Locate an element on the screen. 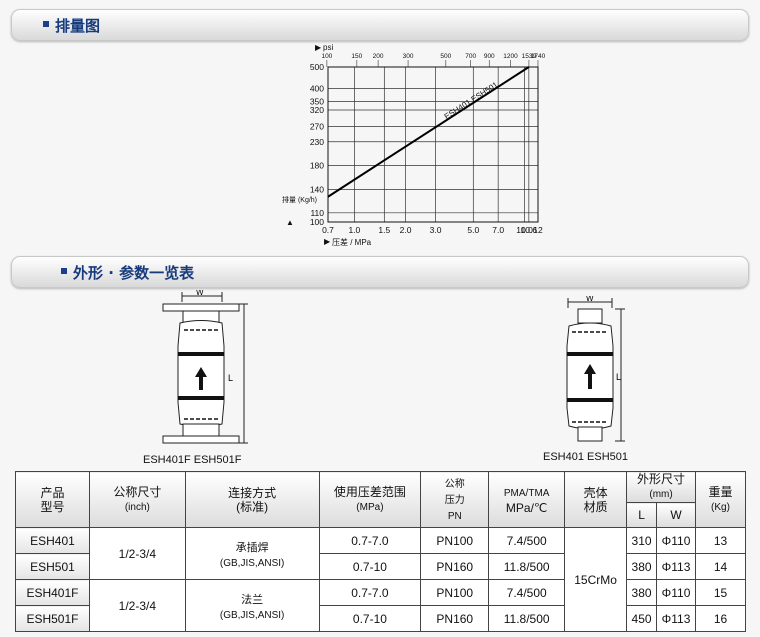  x-tick-label: 1.5 is located at coordinates (384, 230).